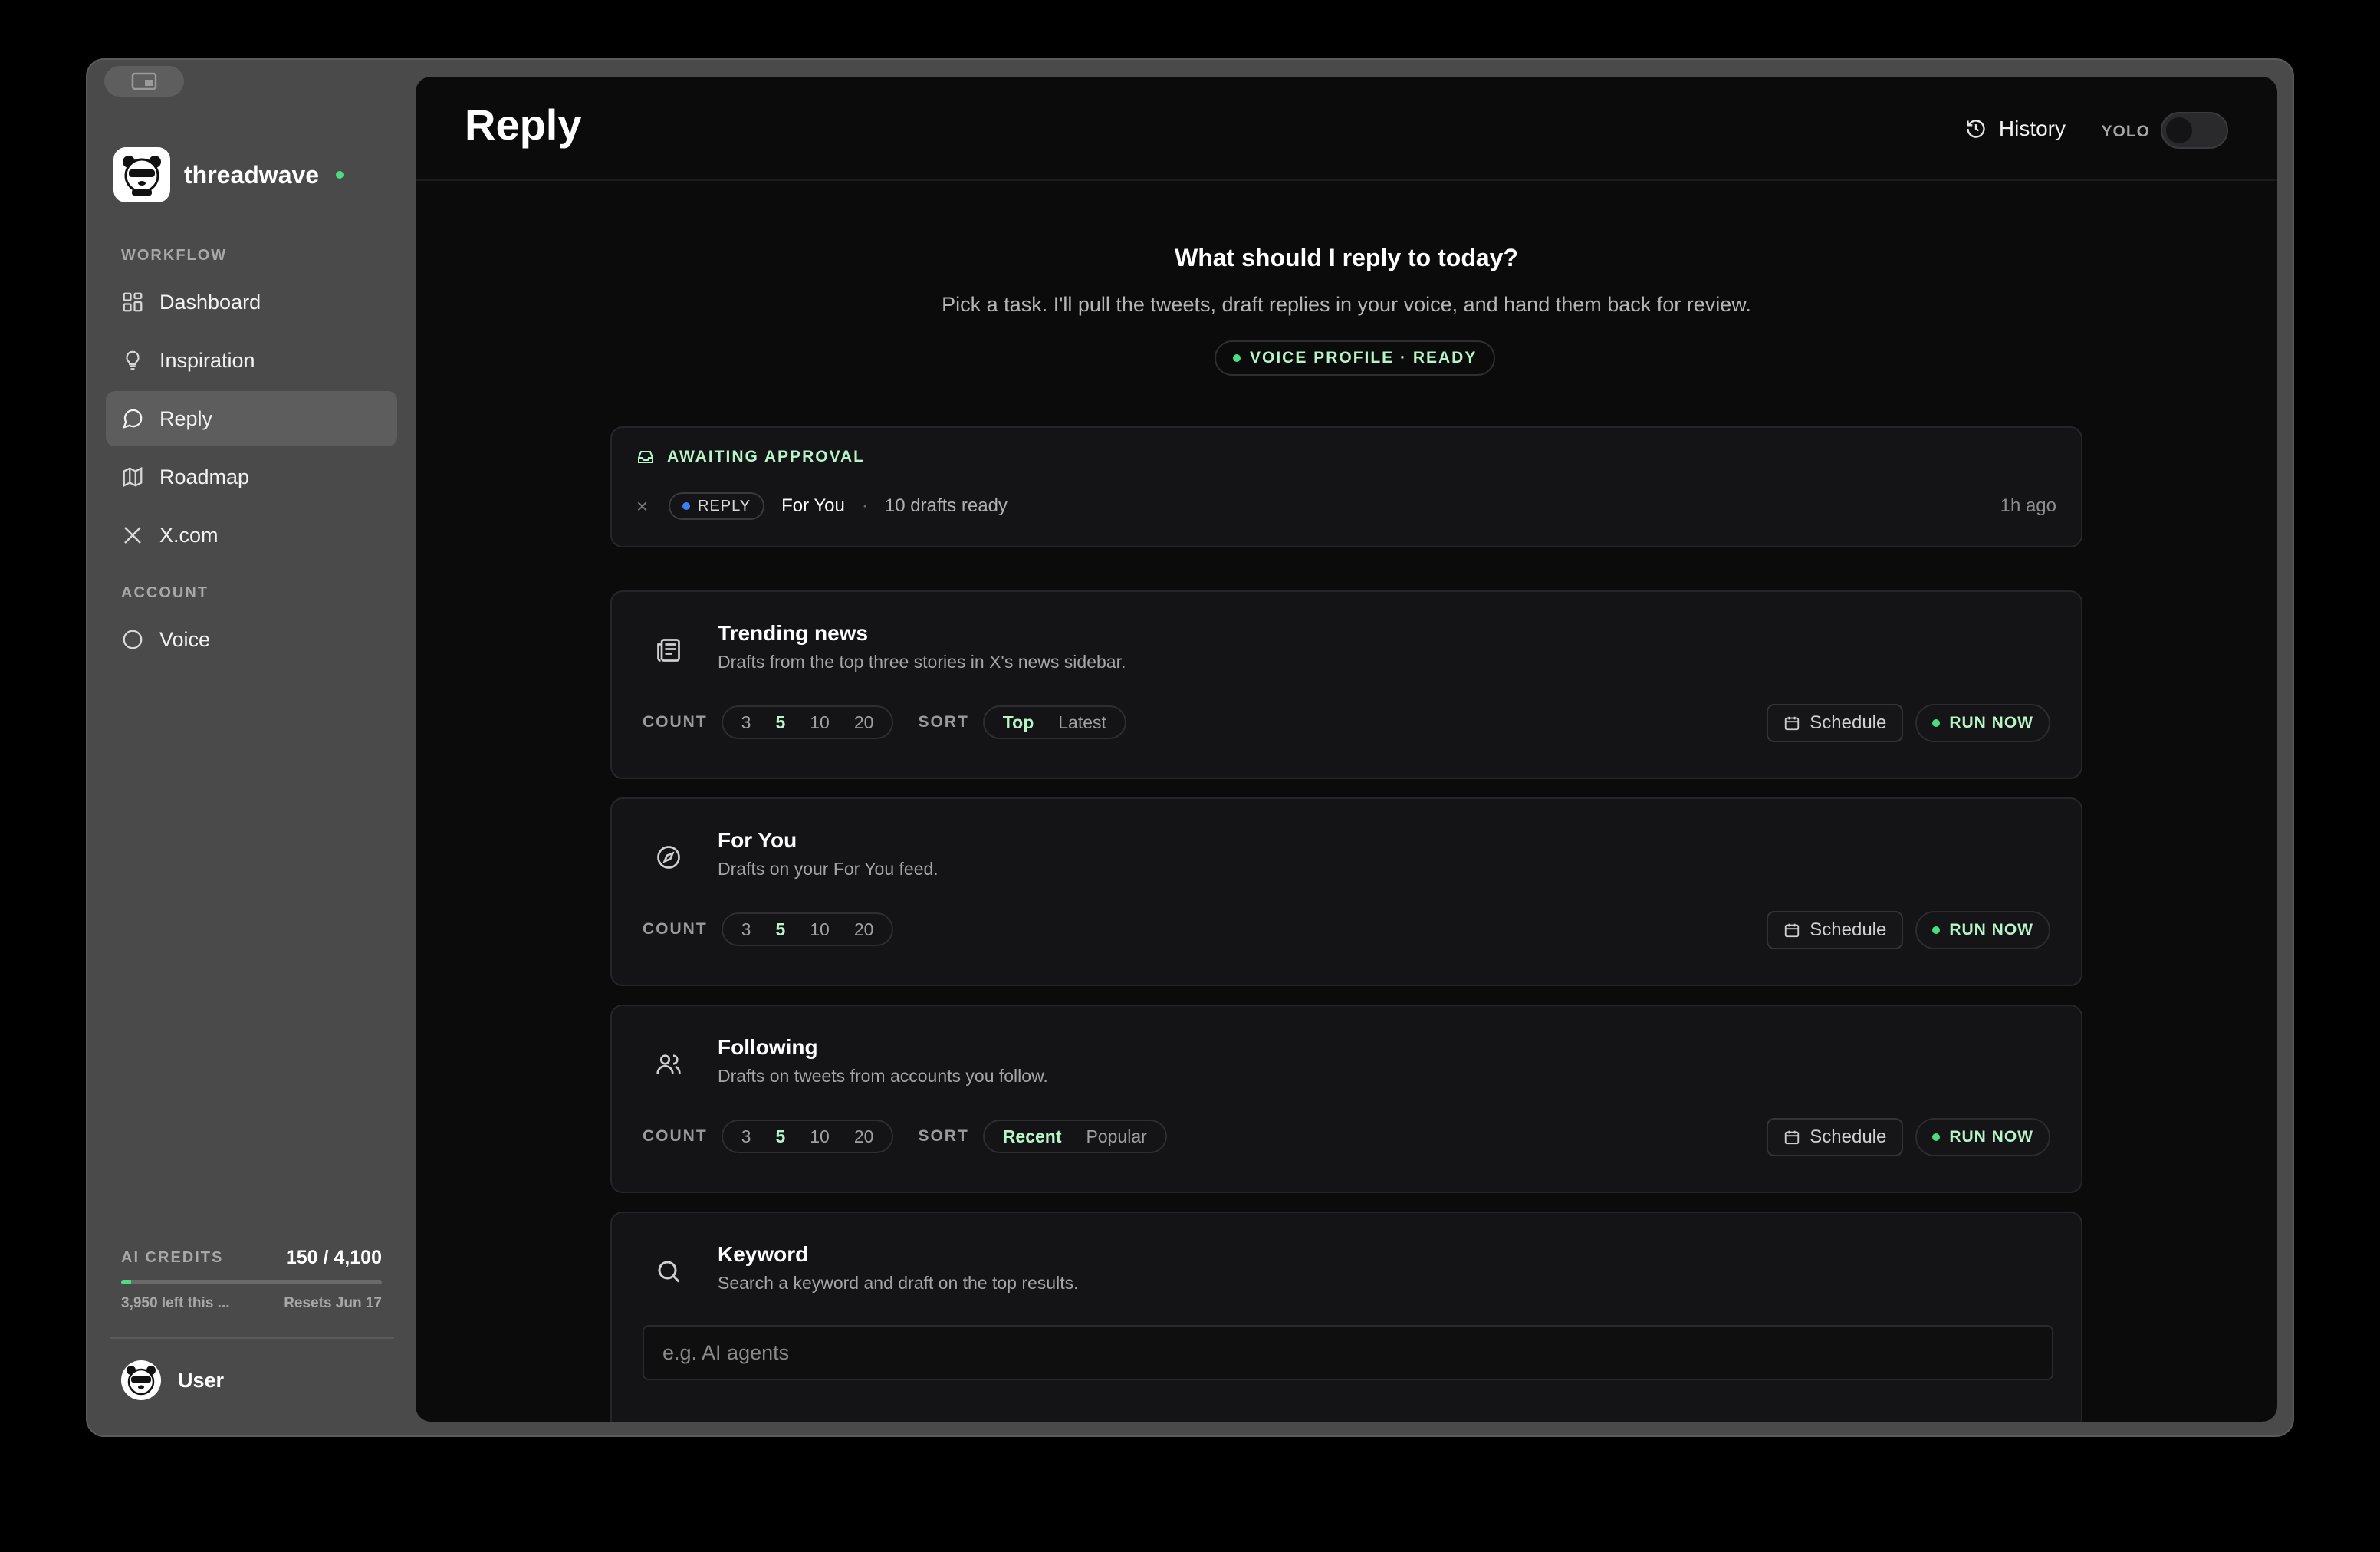 The width and height of the screenshot is (2380, 1552). What do you see at coordinates (333, 1303) in the screenshot?
I see `credits-resets-text: Resets Jun 17` at bounding box center [333, 1303].